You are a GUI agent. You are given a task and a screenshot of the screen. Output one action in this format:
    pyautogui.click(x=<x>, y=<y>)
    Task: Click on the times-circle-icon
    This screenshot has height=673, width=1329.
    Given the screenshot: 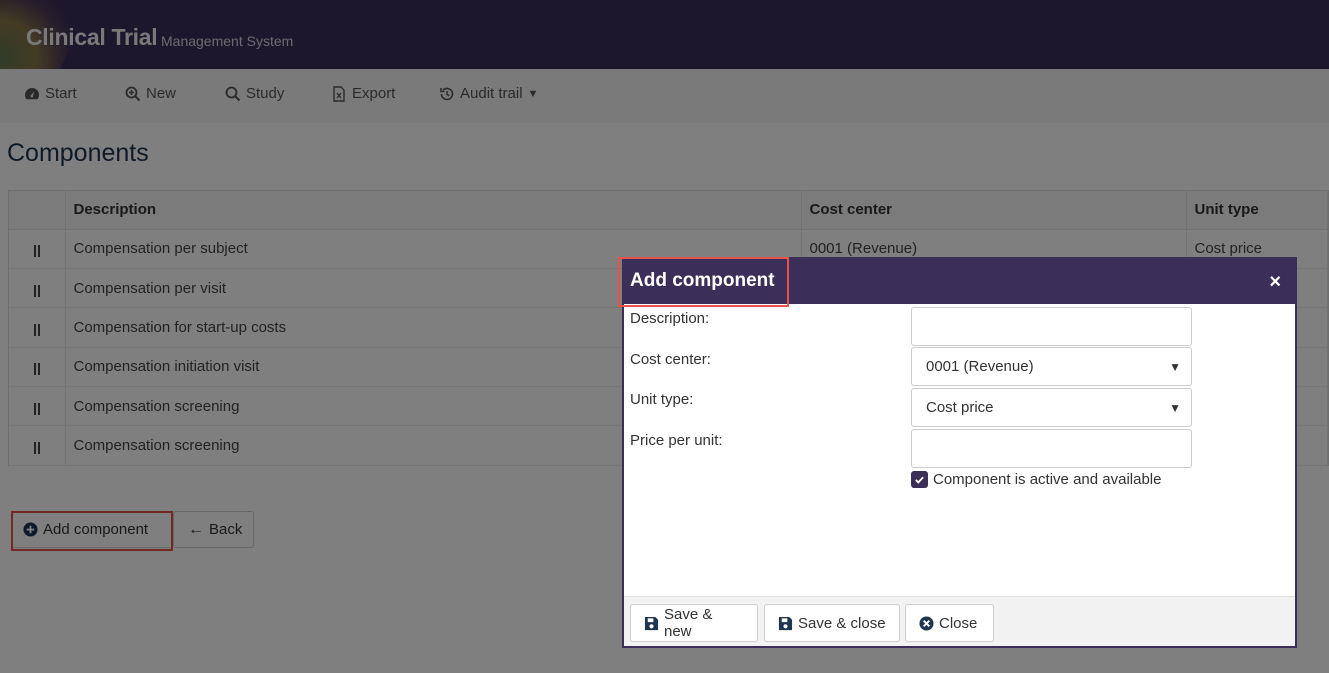 What is the action you would take?
    pyautogui.click(x=926, y=623)
    